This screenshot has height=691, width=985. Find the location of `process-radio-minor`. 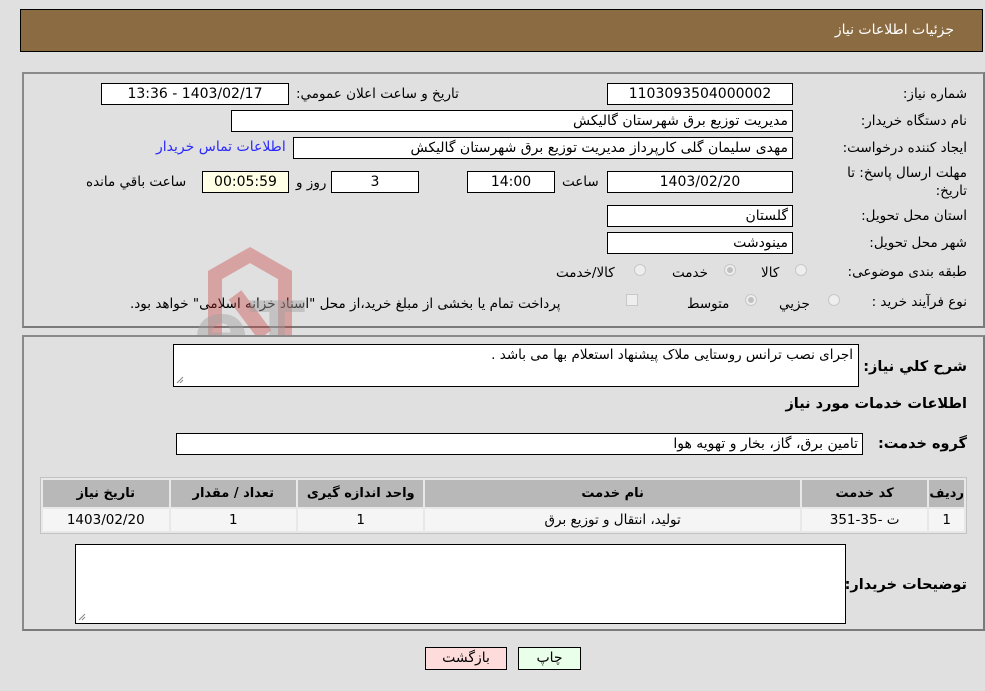

process-radio-minor is located at coordinates (834, 300).